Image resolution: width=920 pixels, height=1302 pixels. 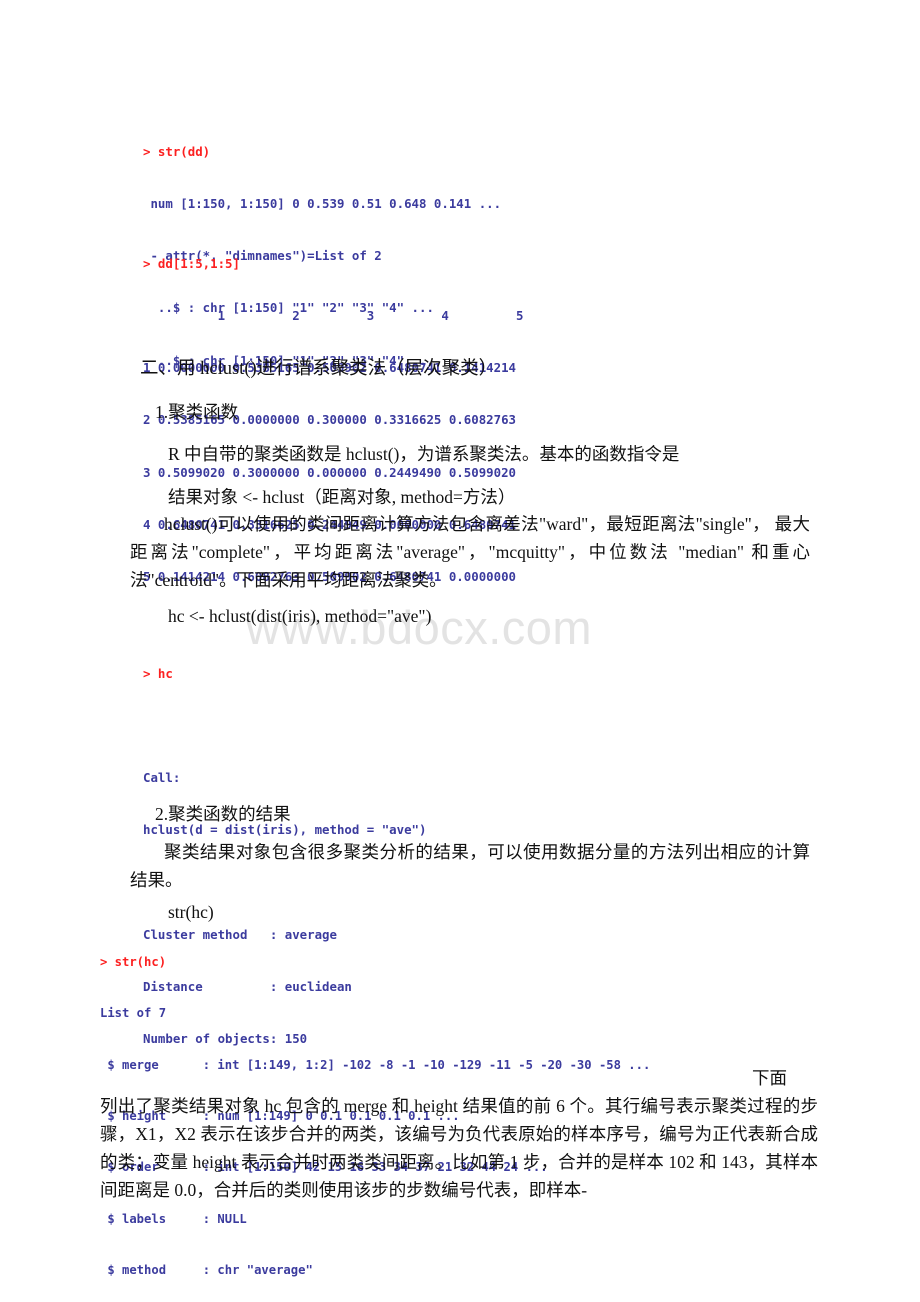 What do you see at coordinates (191, 263) in the screenshot?
I see `console-line: > dd[1:5,1:5]` at bounding box center [191, 263].